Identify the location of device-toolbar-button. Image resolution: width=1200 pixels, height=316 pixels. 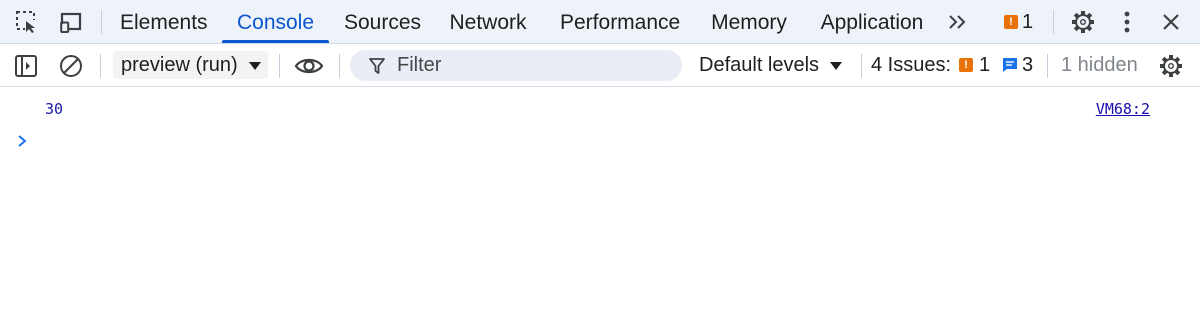
(72, 22).